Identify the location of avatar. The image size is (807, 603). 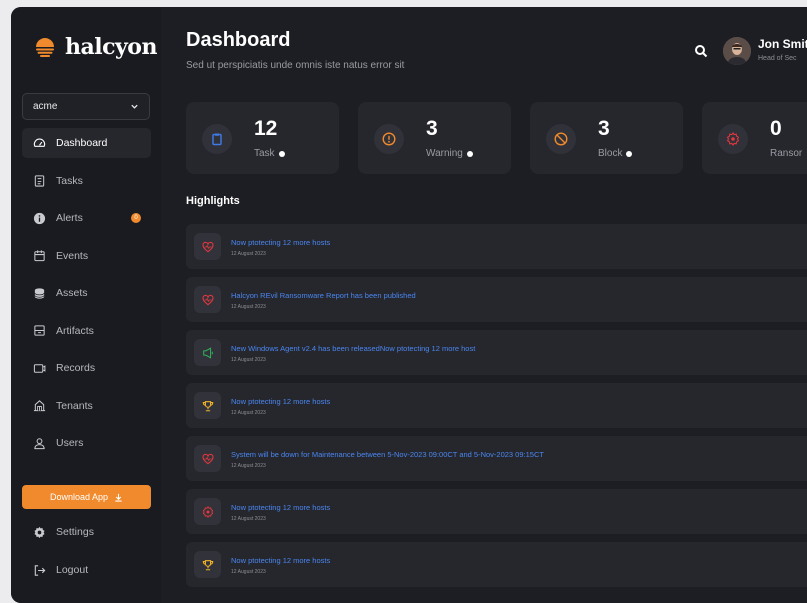
(737, 51).